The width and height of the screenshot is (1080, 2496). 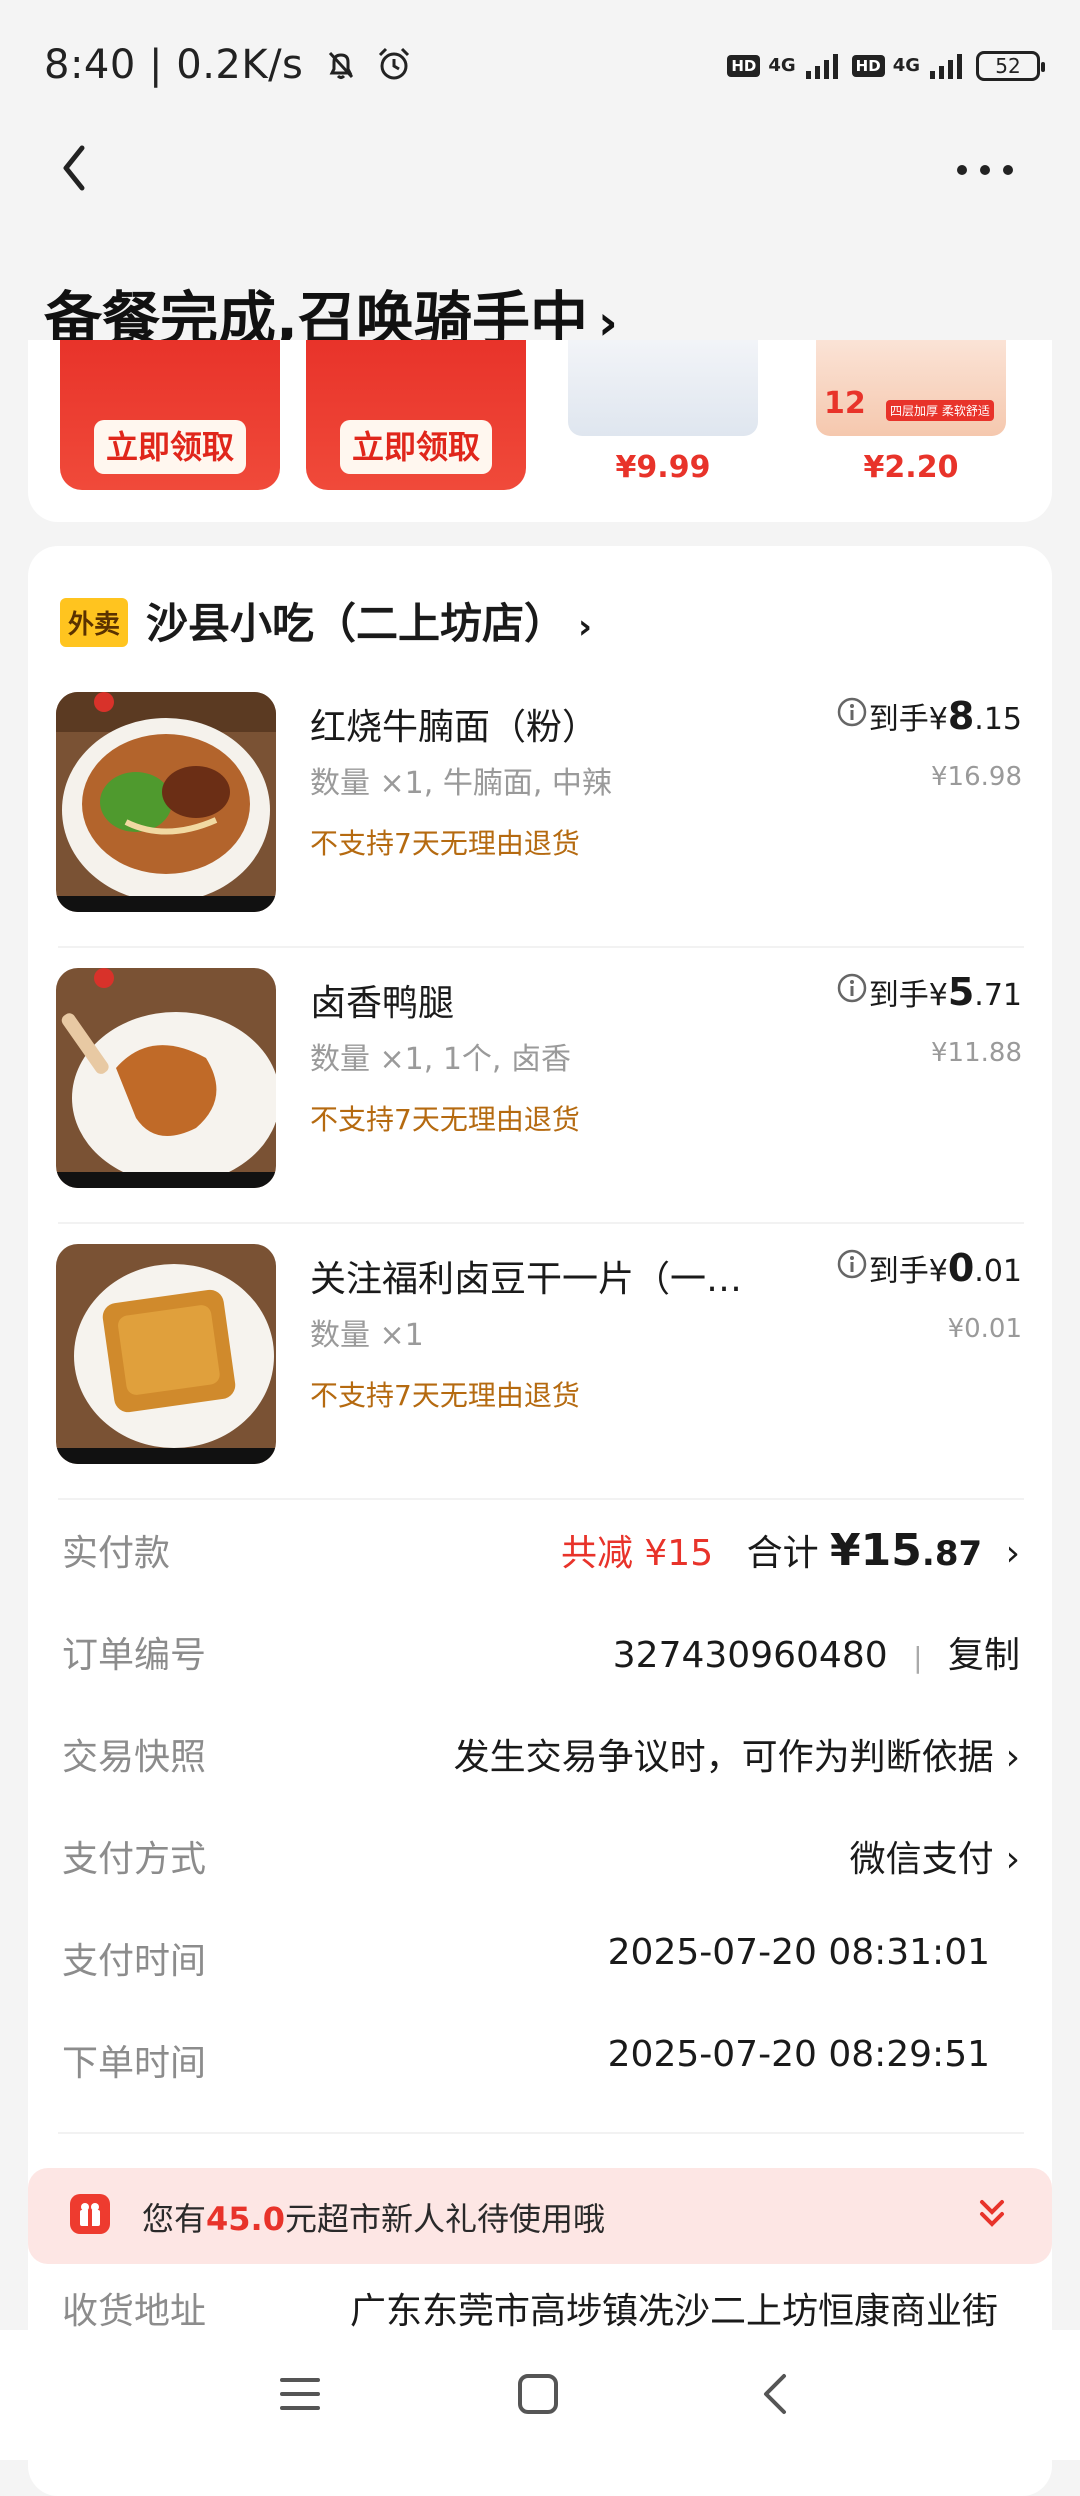 I want to click on copy-button: 复制, so click(x=984, y=1655).